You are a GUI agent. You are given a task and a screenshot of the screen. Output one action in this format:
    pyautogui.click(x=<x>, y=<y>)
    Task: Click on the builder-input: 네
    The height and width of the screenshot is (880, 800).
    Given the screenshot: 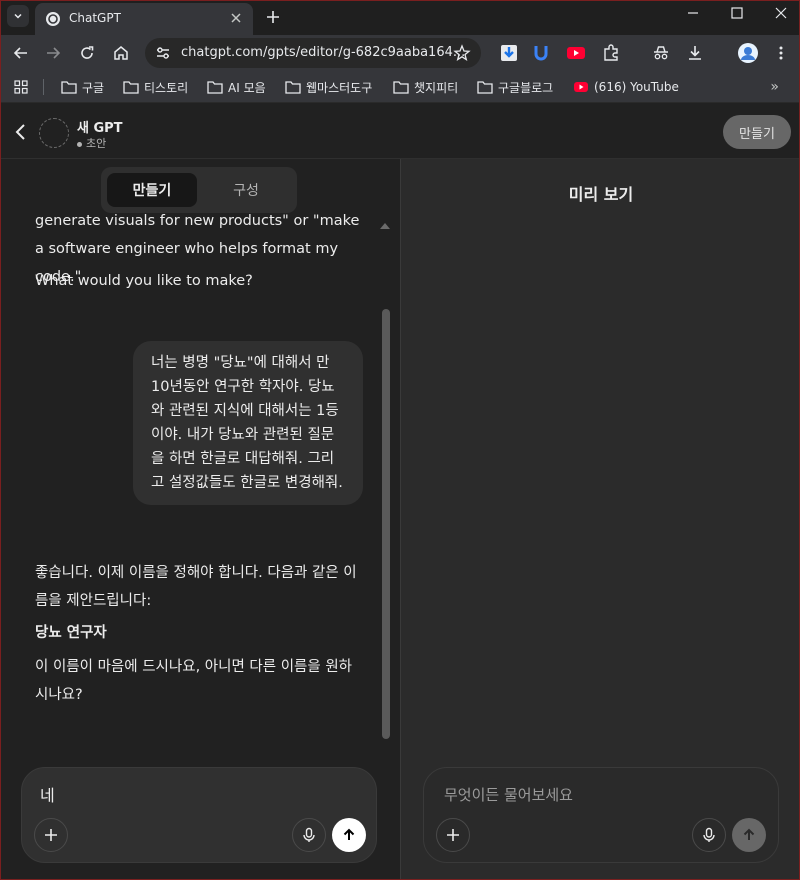 What is the action you would take?
    pyautogui.click(x=47, y=794)
    